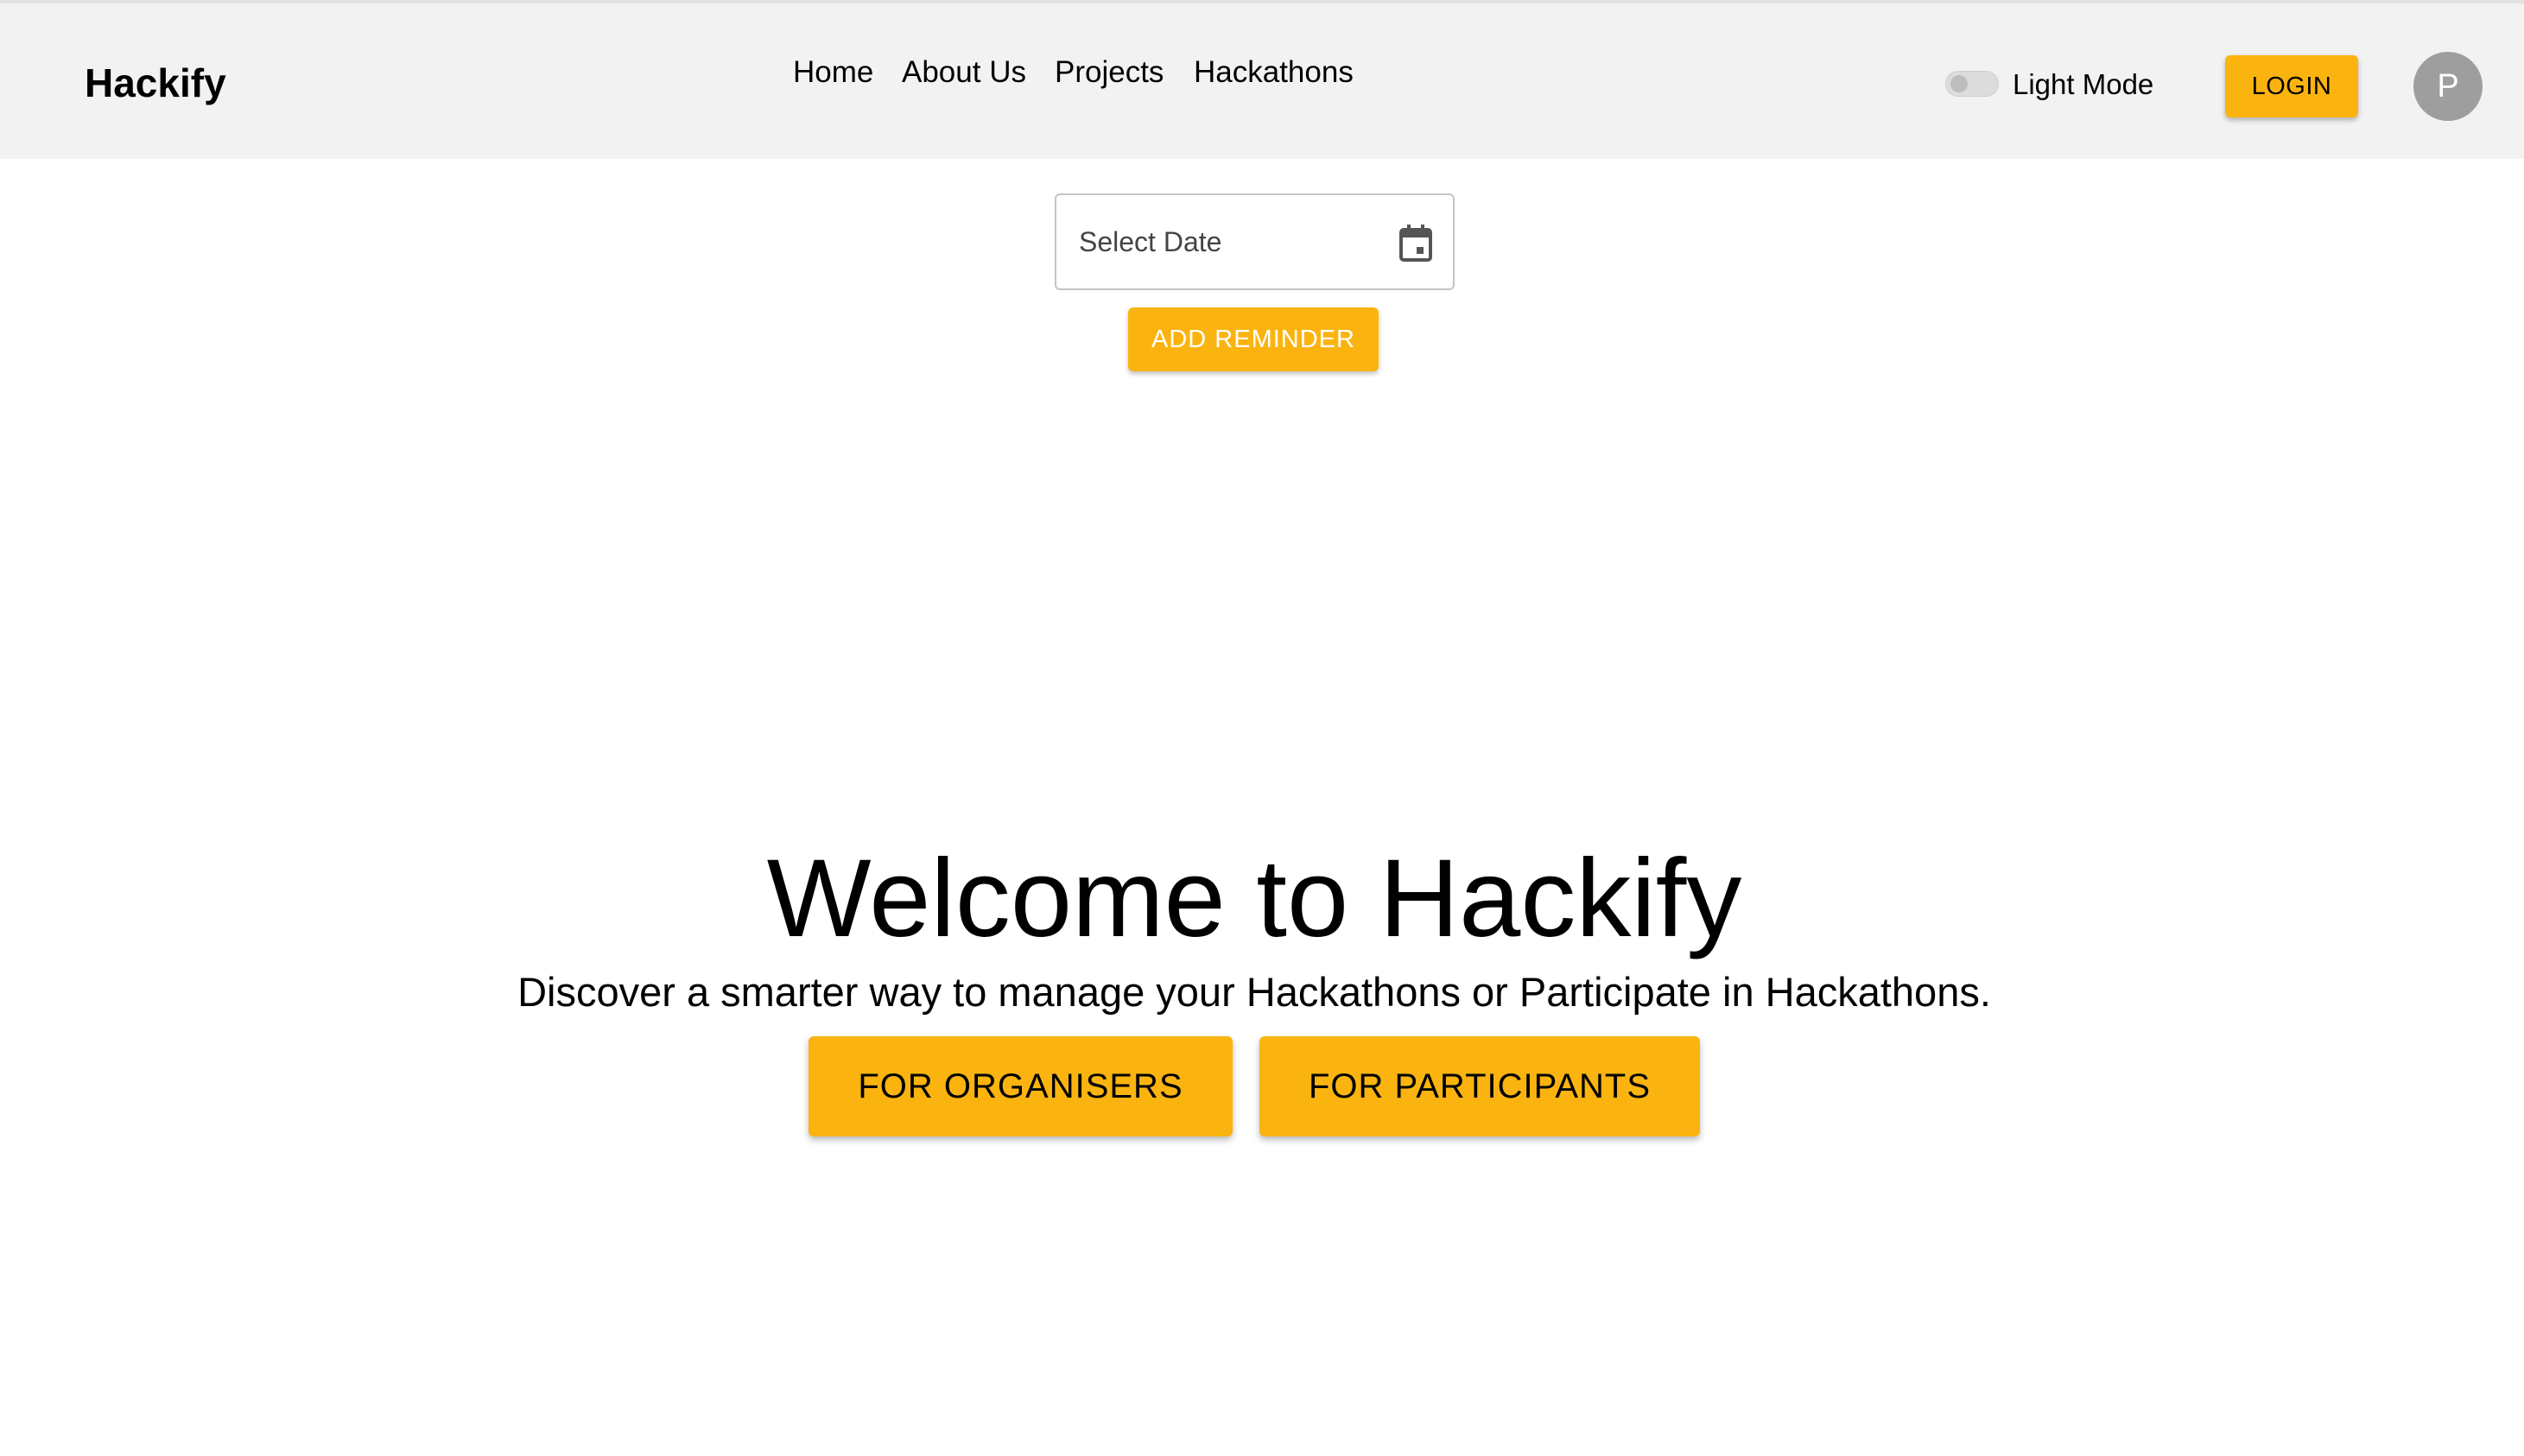  Describe the element at coordinates (1021, 1086) in the screenshot. I see `for-organisers-button: FOR ORGANISERS` at that location.